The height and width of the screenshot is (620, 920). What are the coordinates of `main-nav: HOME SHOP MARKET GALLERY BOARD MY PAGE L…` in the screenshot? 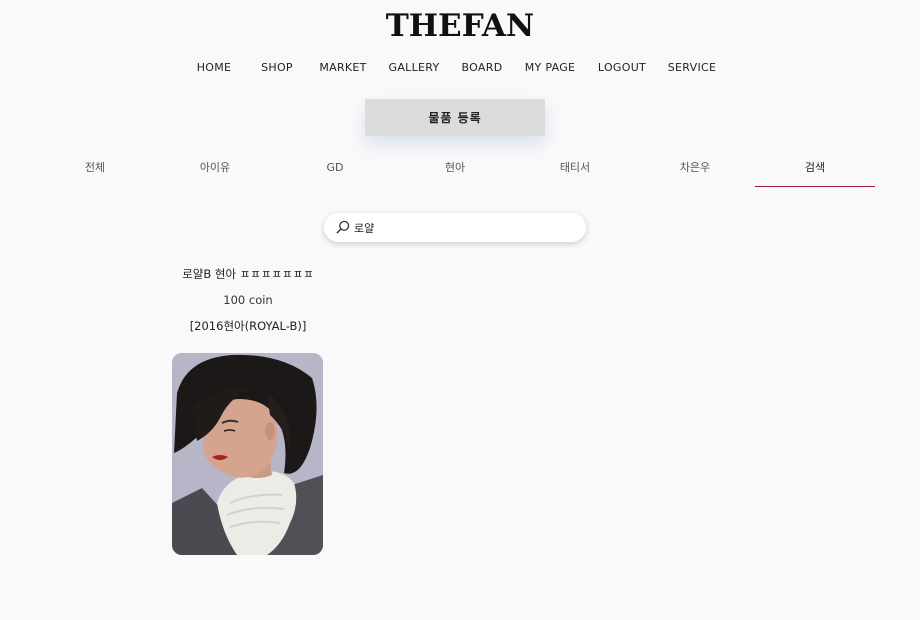 It's located at (460, 70).